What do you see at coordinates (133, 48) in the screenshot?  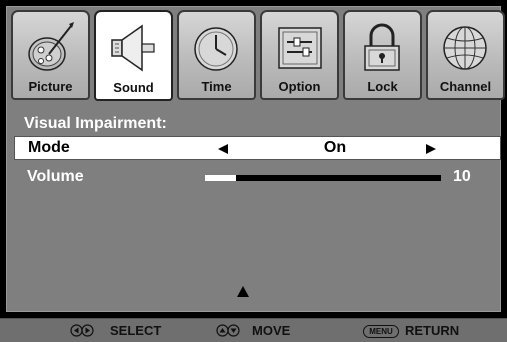 I see `speaker-icon` at bounding box center [133, 48].